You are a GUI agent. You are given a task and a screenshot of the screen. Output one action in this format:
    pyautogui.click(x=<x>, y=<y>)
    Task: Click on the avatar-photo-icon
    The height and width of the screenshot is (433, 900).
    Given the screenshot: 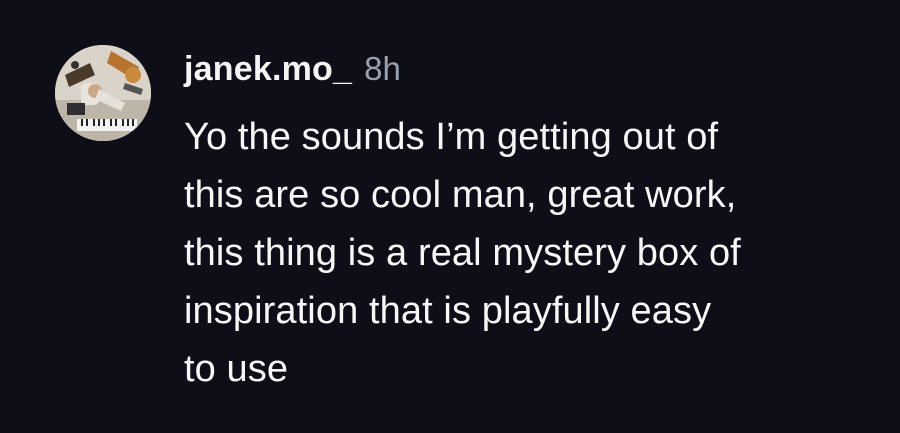 What is the action you would take?
    pyautogui.click(x=103, y=93)
    